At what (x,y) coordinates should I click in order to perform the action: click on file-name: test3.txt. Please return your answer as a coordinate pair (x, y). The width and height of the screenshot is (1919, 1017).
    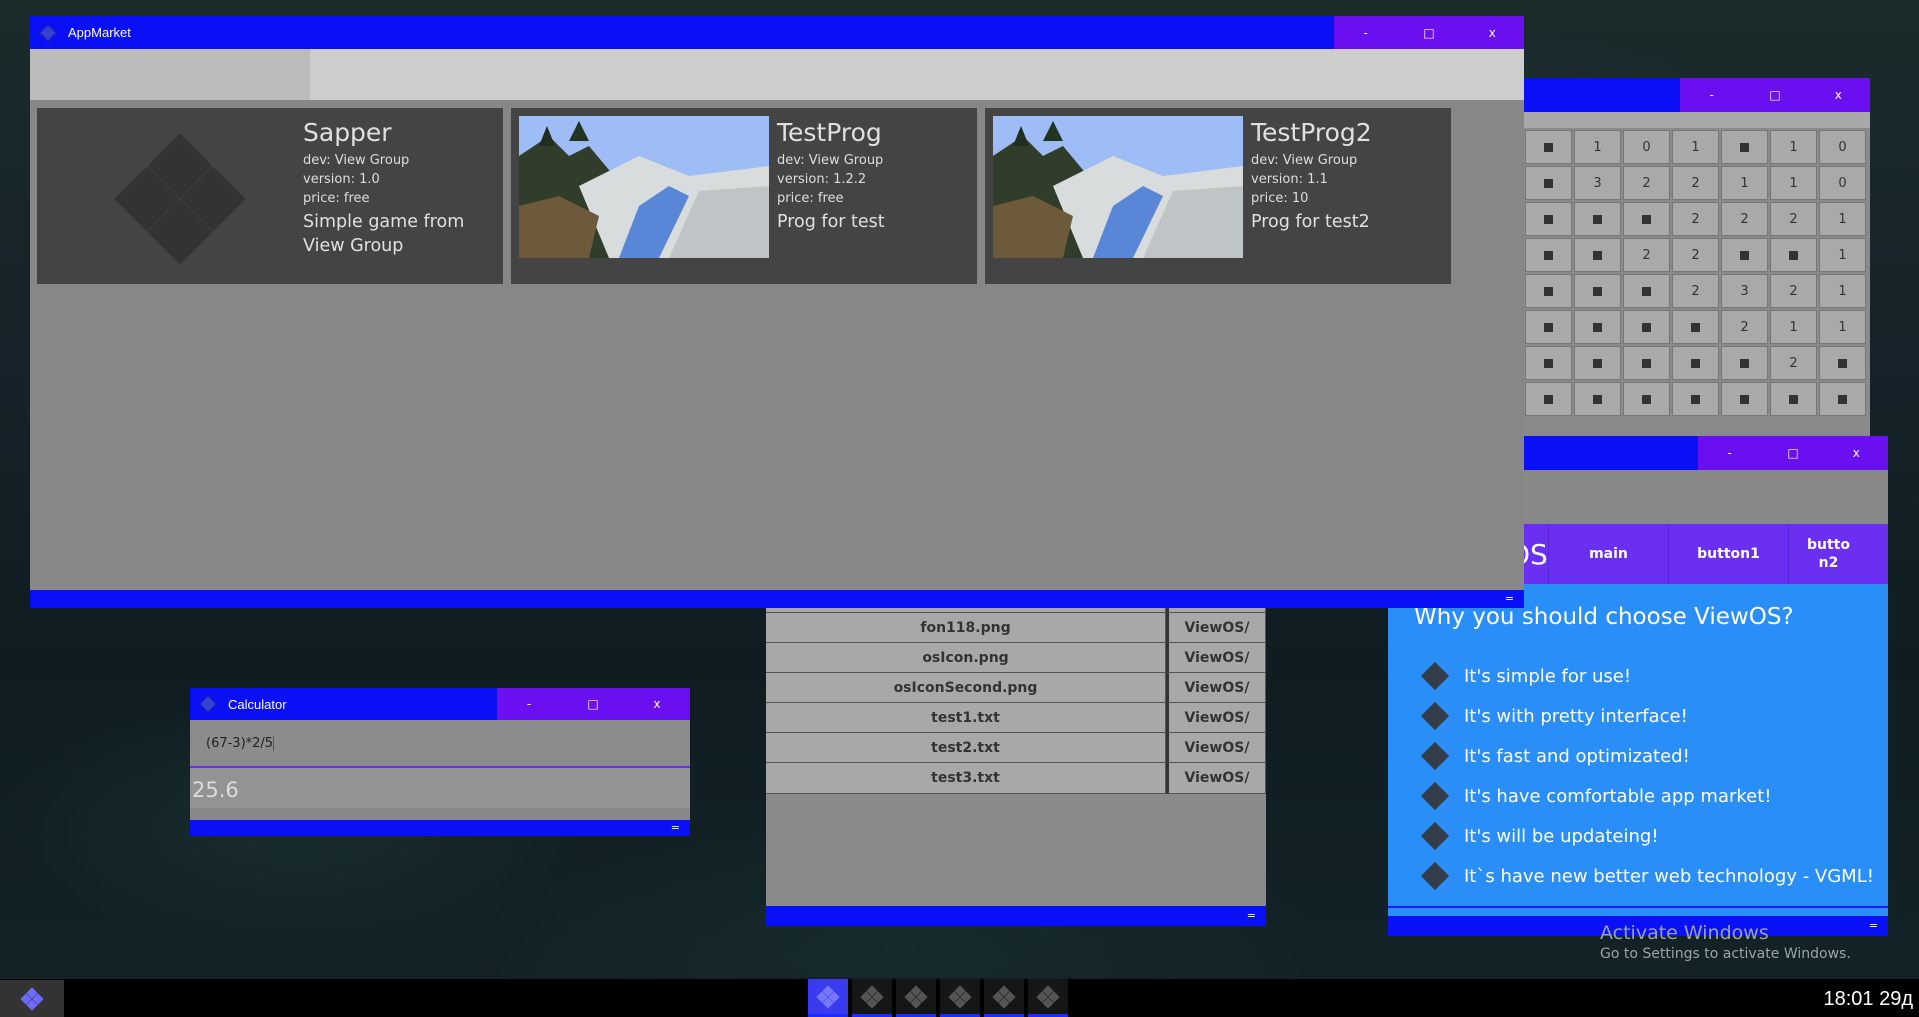
    Looking at the image, I should click on (966, 778).